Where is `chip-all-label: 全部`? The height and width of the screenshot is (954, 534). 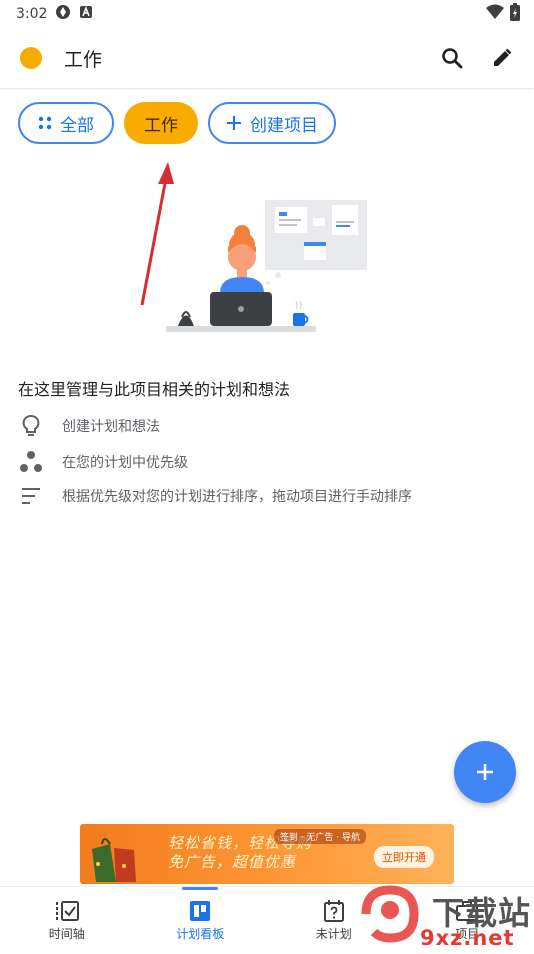
chip-all-label: 全部 is located at coordinates (77, 123).